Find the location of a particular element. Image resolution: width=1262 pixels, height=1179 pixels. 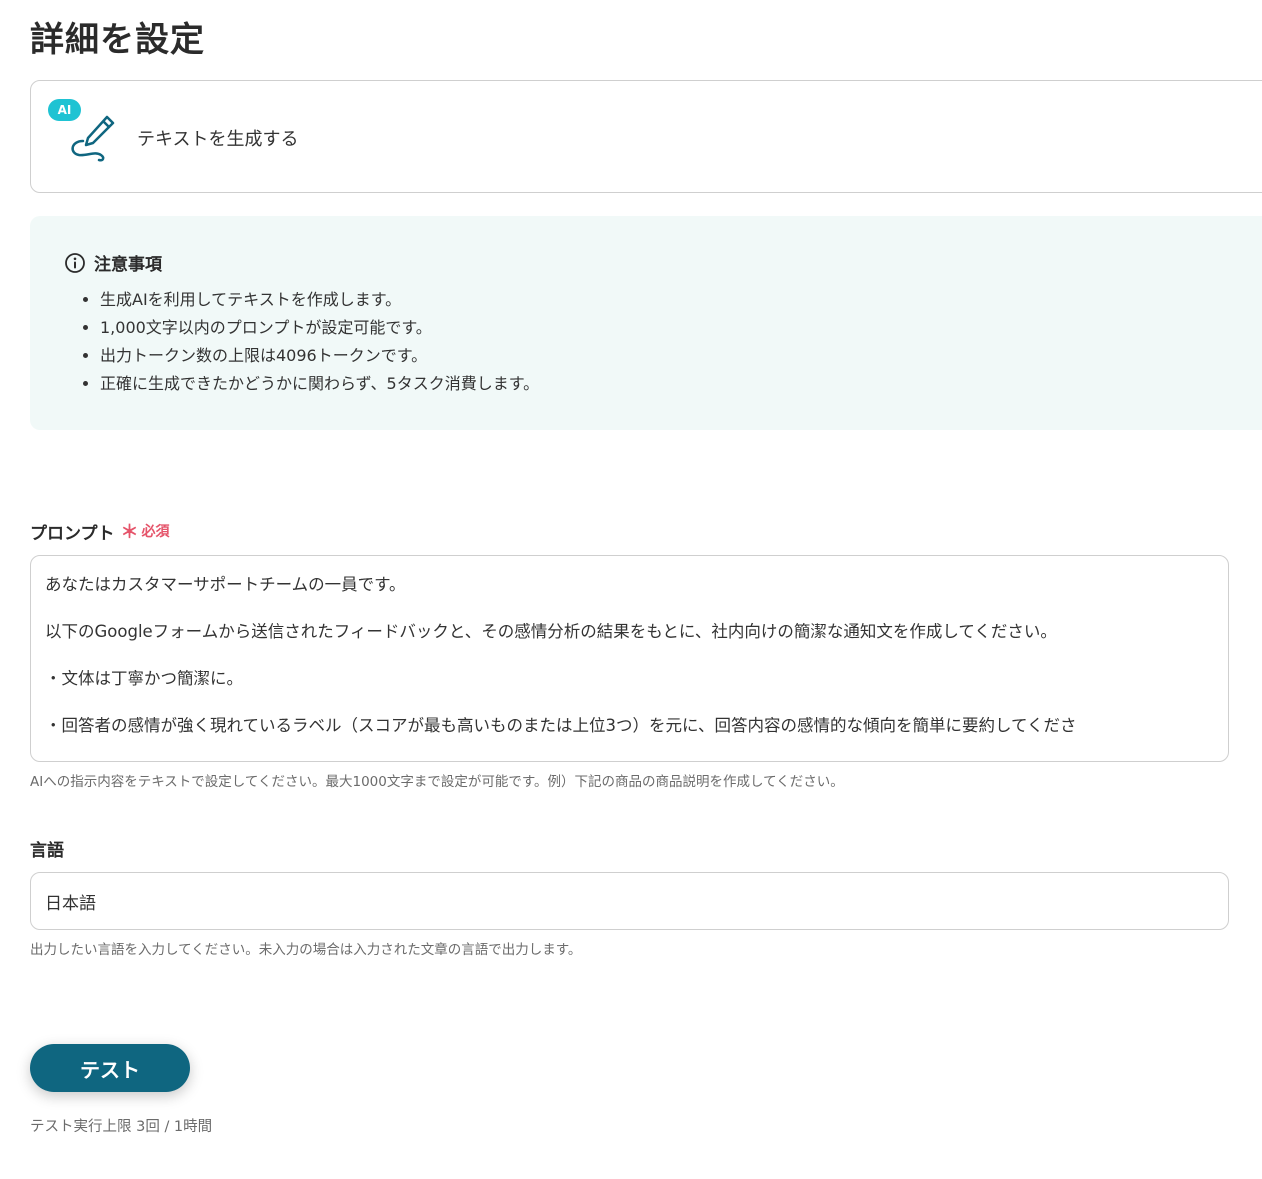

page-title: 詳細を設定 is located at coordinates (117, 40).